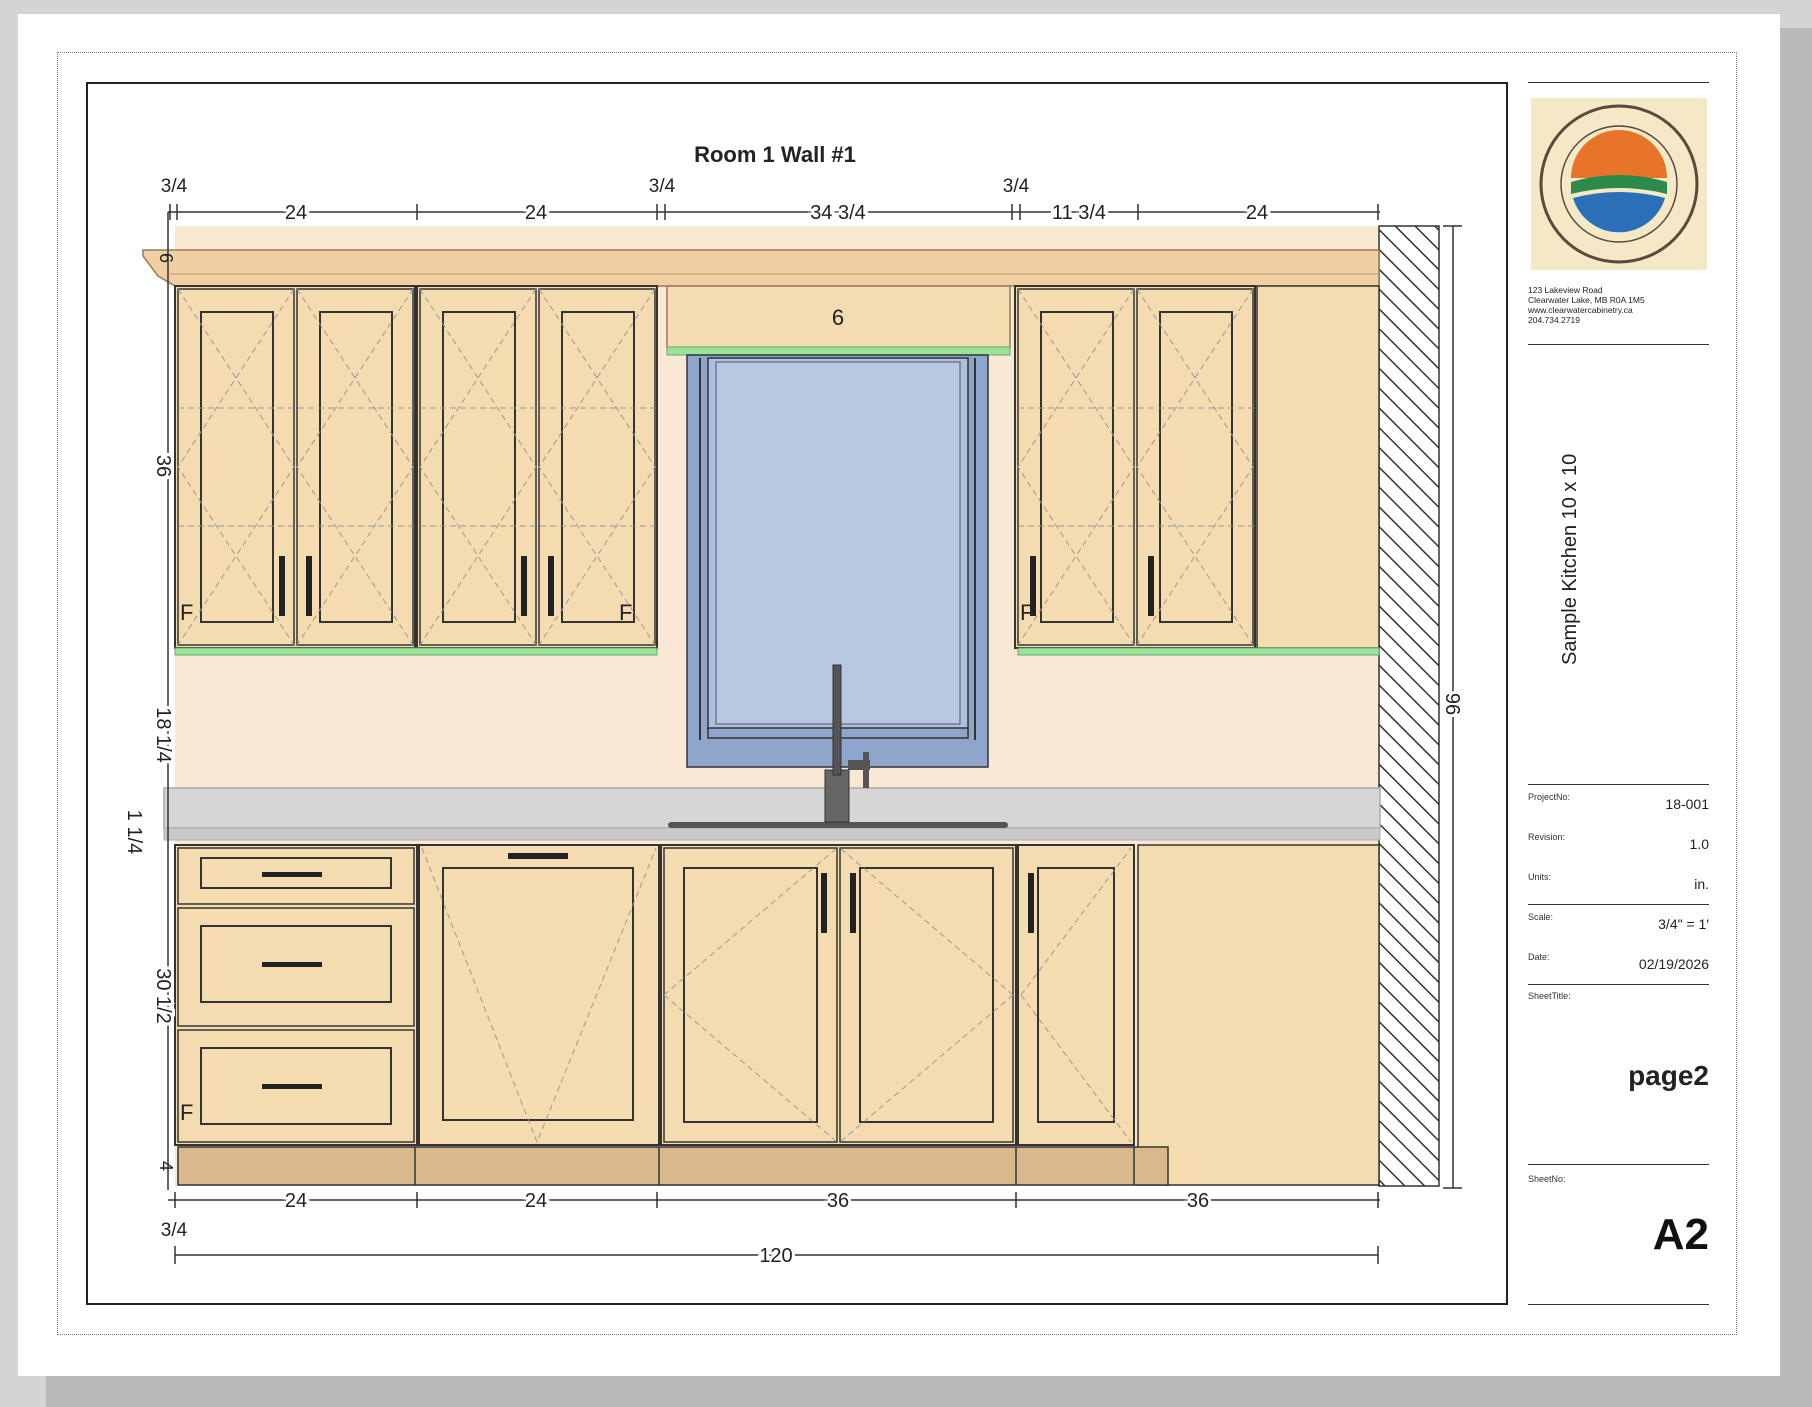 This screenshot has width=1812, height=1407. I want to click on date-value: 02/19/2026, so click(1673, 964).